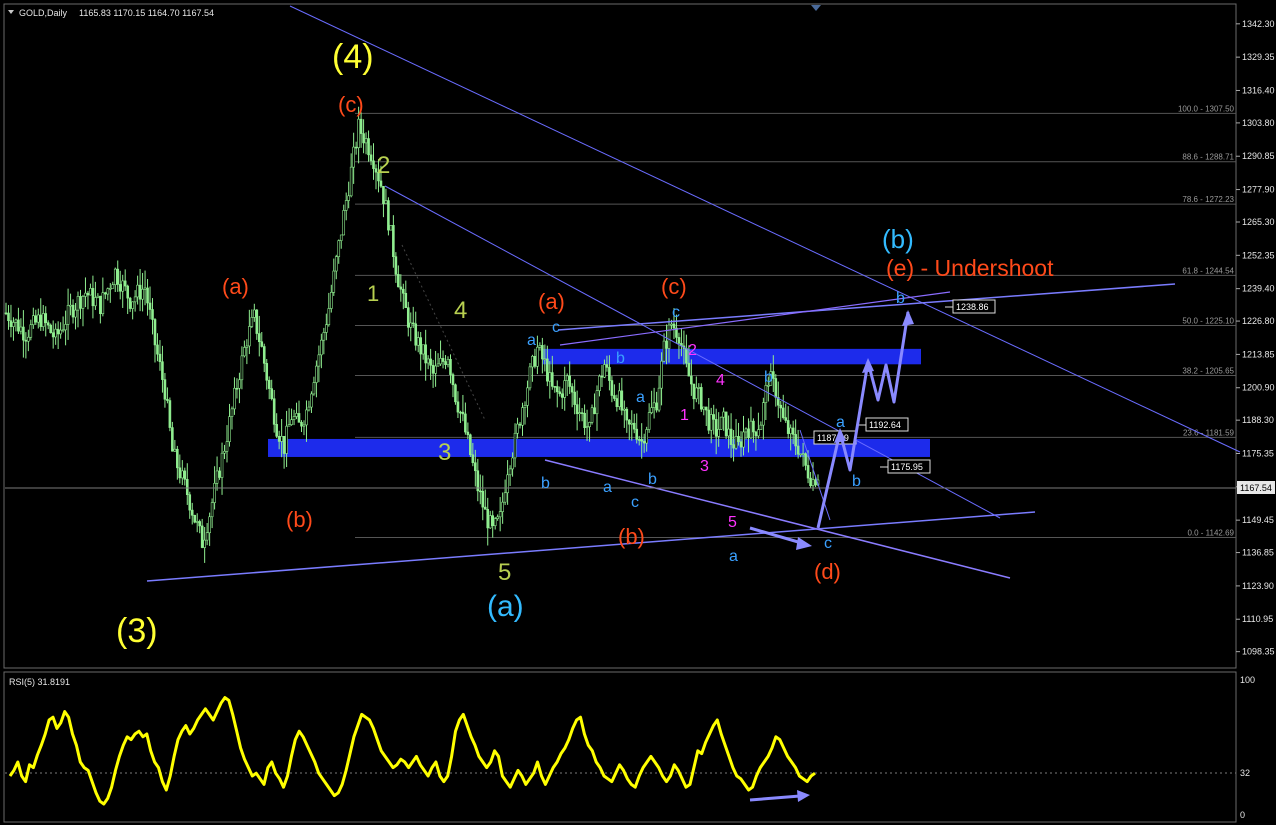  What do you see at coordinates (1258, 156) in the screenshot?
I see `axis-tick-label: 1290.85` at bounding box center [1258, 156].